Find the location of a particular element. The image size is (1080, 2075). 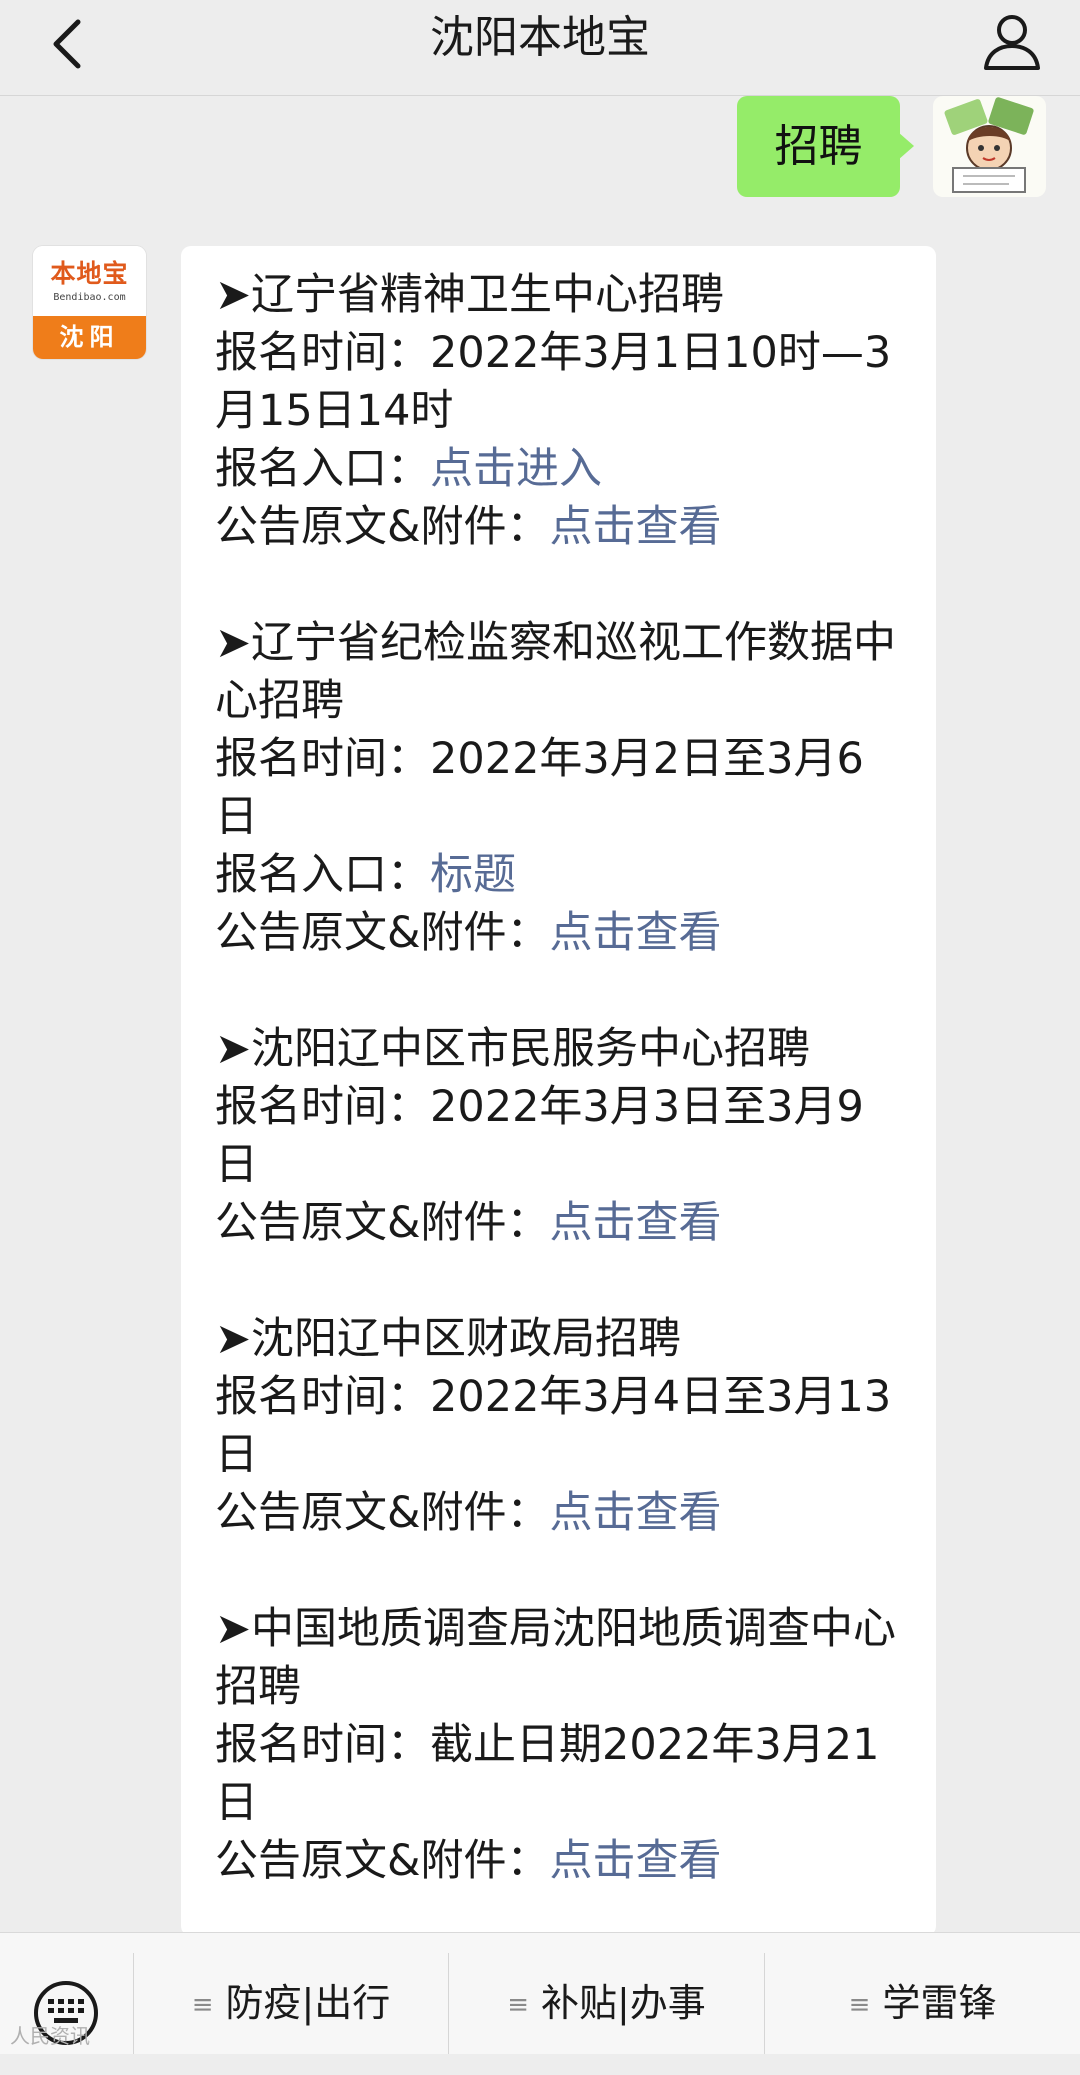

user-message-bubble: 招聘 is located at coordinates (825, 146).